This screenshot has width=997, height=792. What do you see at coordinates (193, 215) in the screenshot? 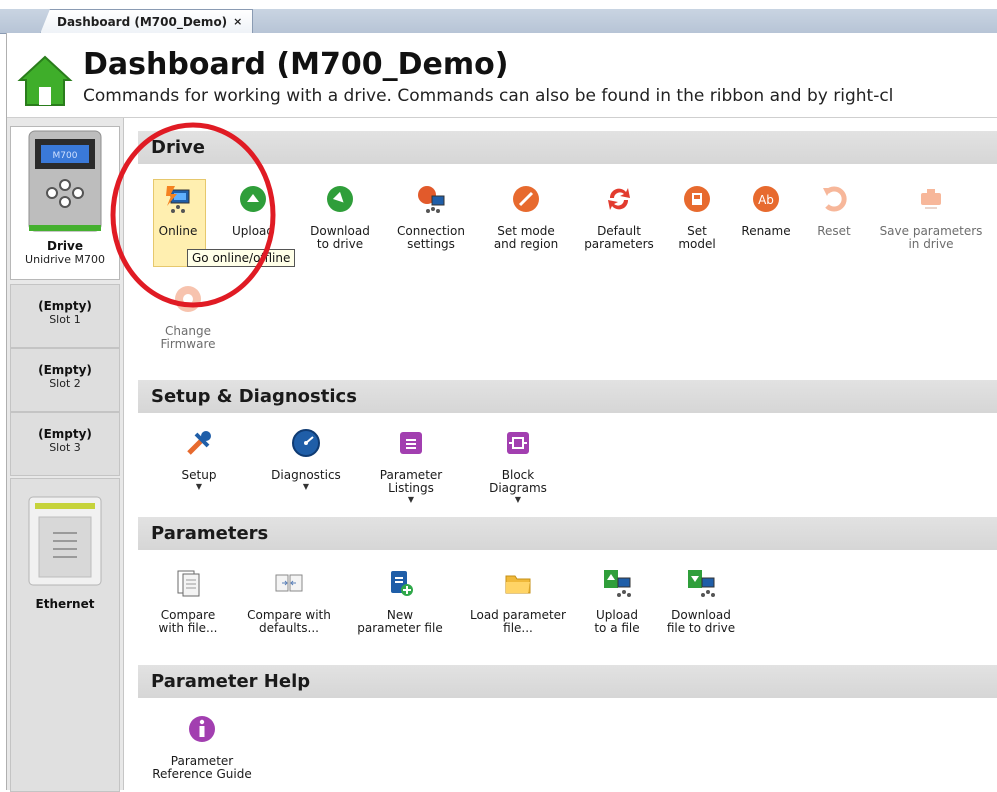
I see `annotation-ellipse` at bounding box center [193, 215].